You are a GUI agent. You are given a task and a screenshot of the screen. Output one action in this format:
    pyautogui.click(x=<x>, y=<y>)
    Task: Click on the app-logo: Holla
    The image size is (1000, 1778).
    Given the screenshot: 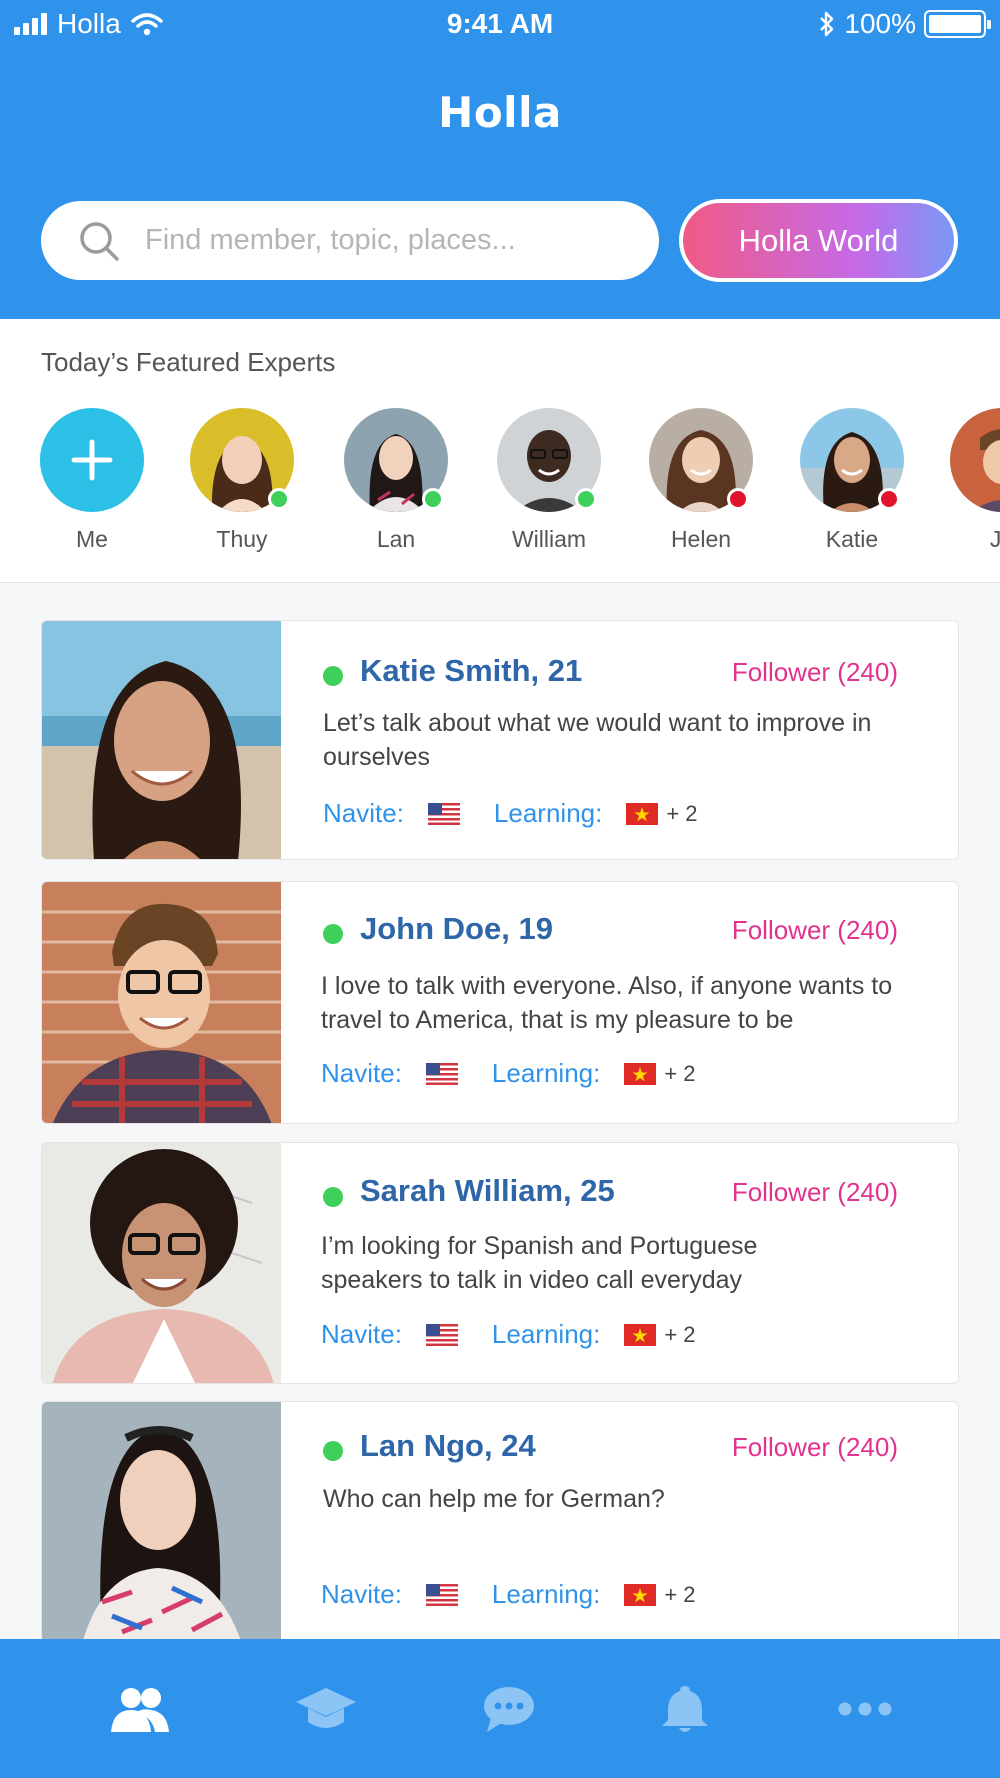 What is the action you would take?
    pyautogui.click(x=500, y=112)
    